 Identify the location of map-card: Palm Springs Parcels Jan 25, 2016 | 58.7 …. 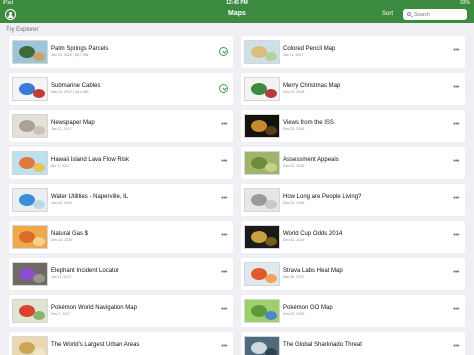
(121, 52).